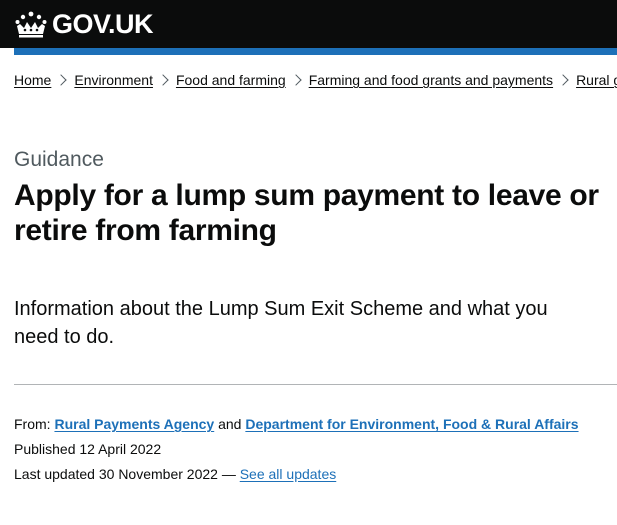  Describe the element at coordinates (315, 51) in the screenshot. I see `header-blue-bar` at that location.